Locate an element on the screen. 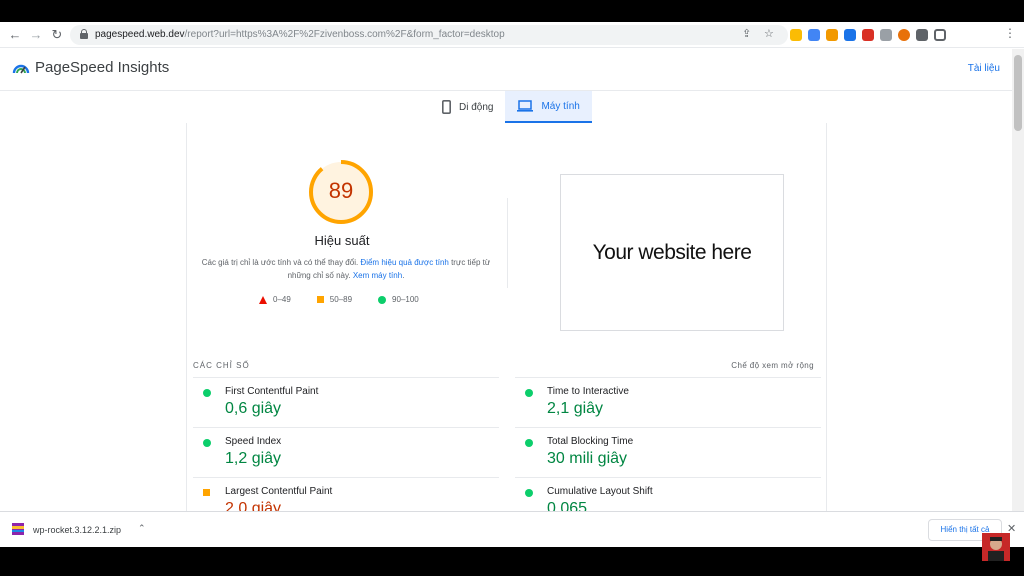  page-scrollbar is located at coordinates (1018, 293).